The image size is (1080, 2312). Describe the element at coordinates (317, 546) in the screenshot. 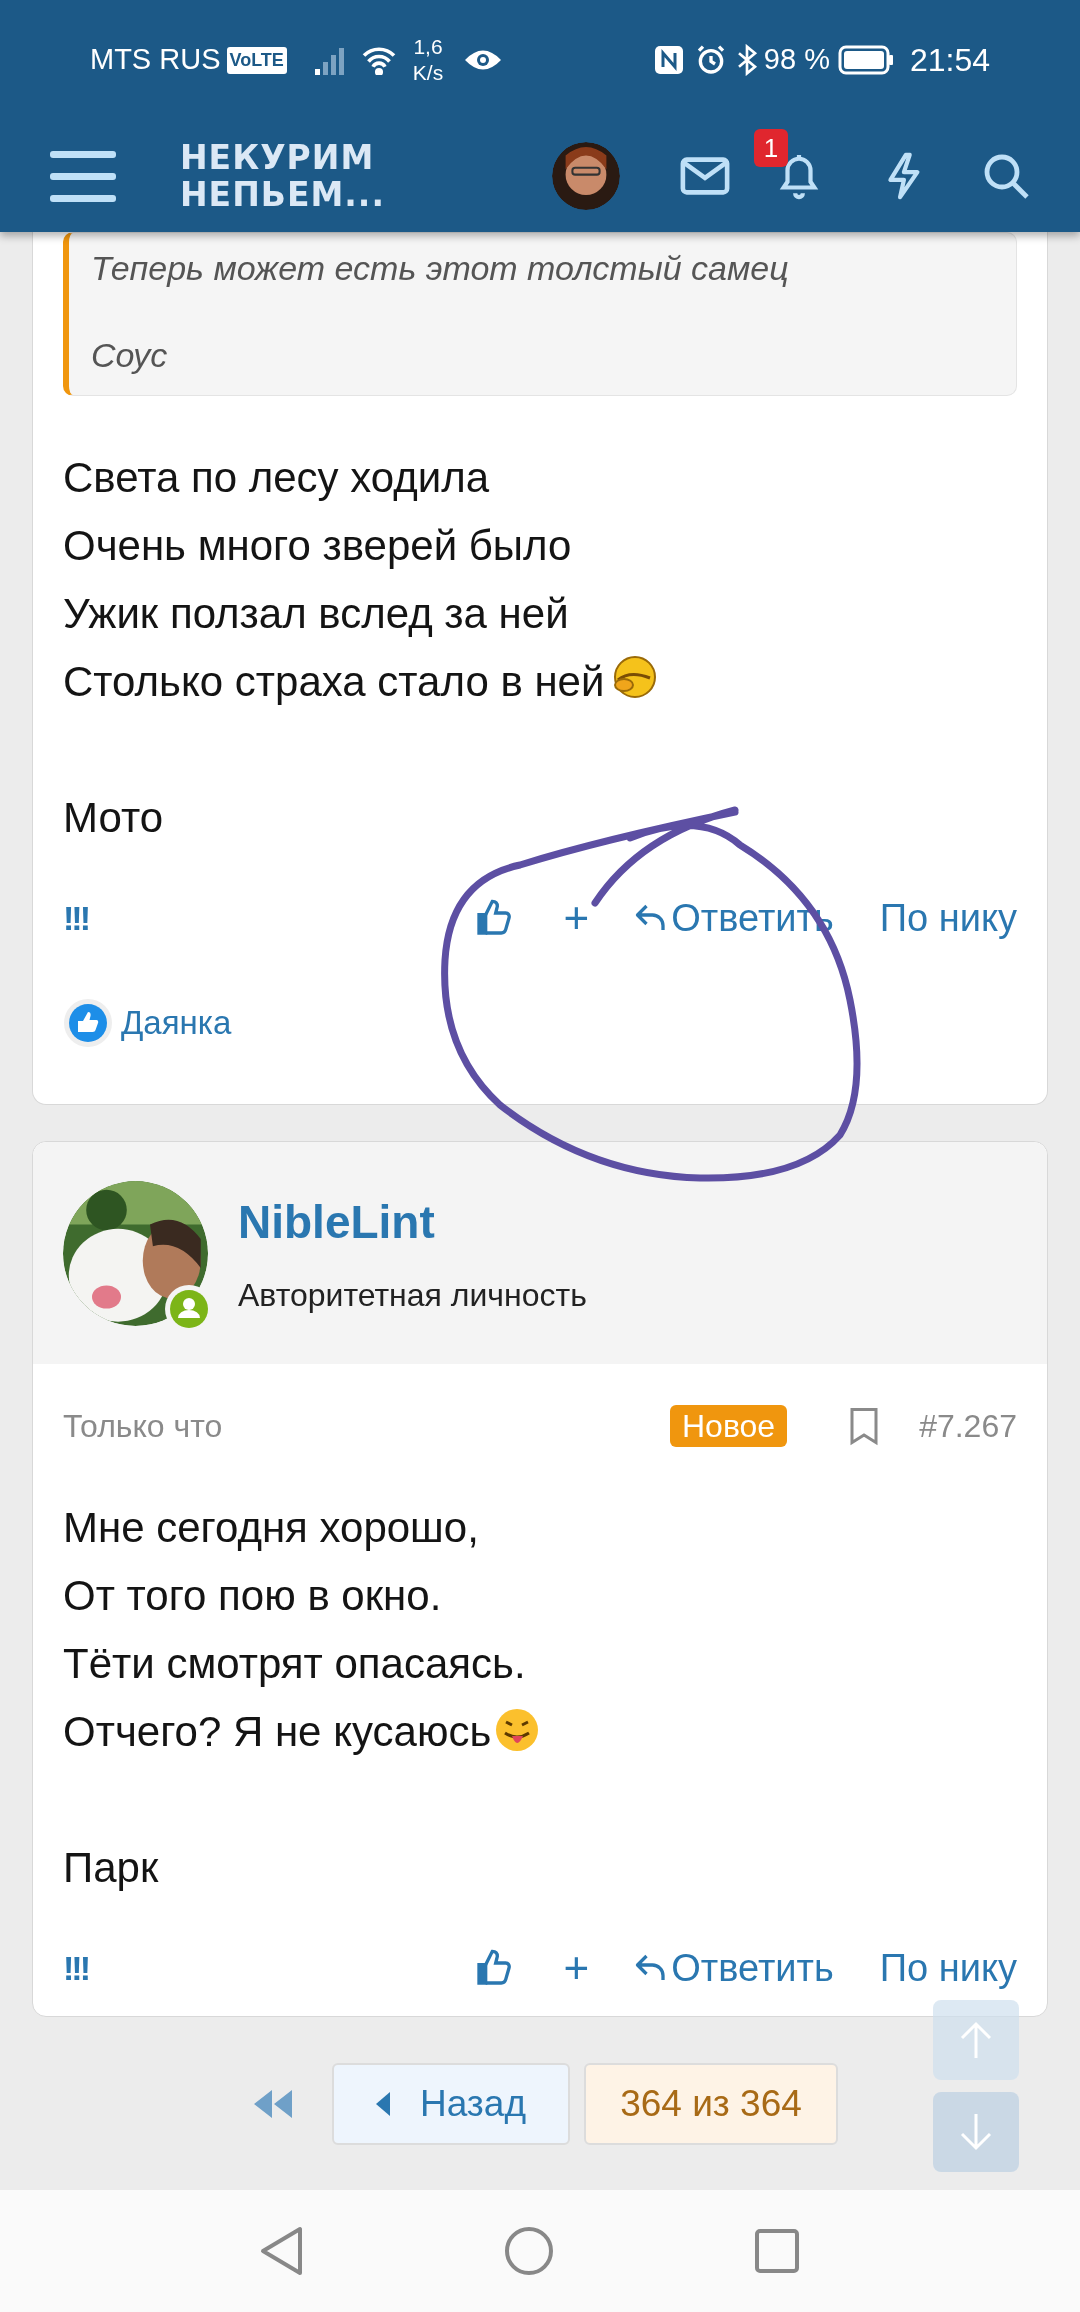

I see `poem-line: Очень много зверей было` at that location.